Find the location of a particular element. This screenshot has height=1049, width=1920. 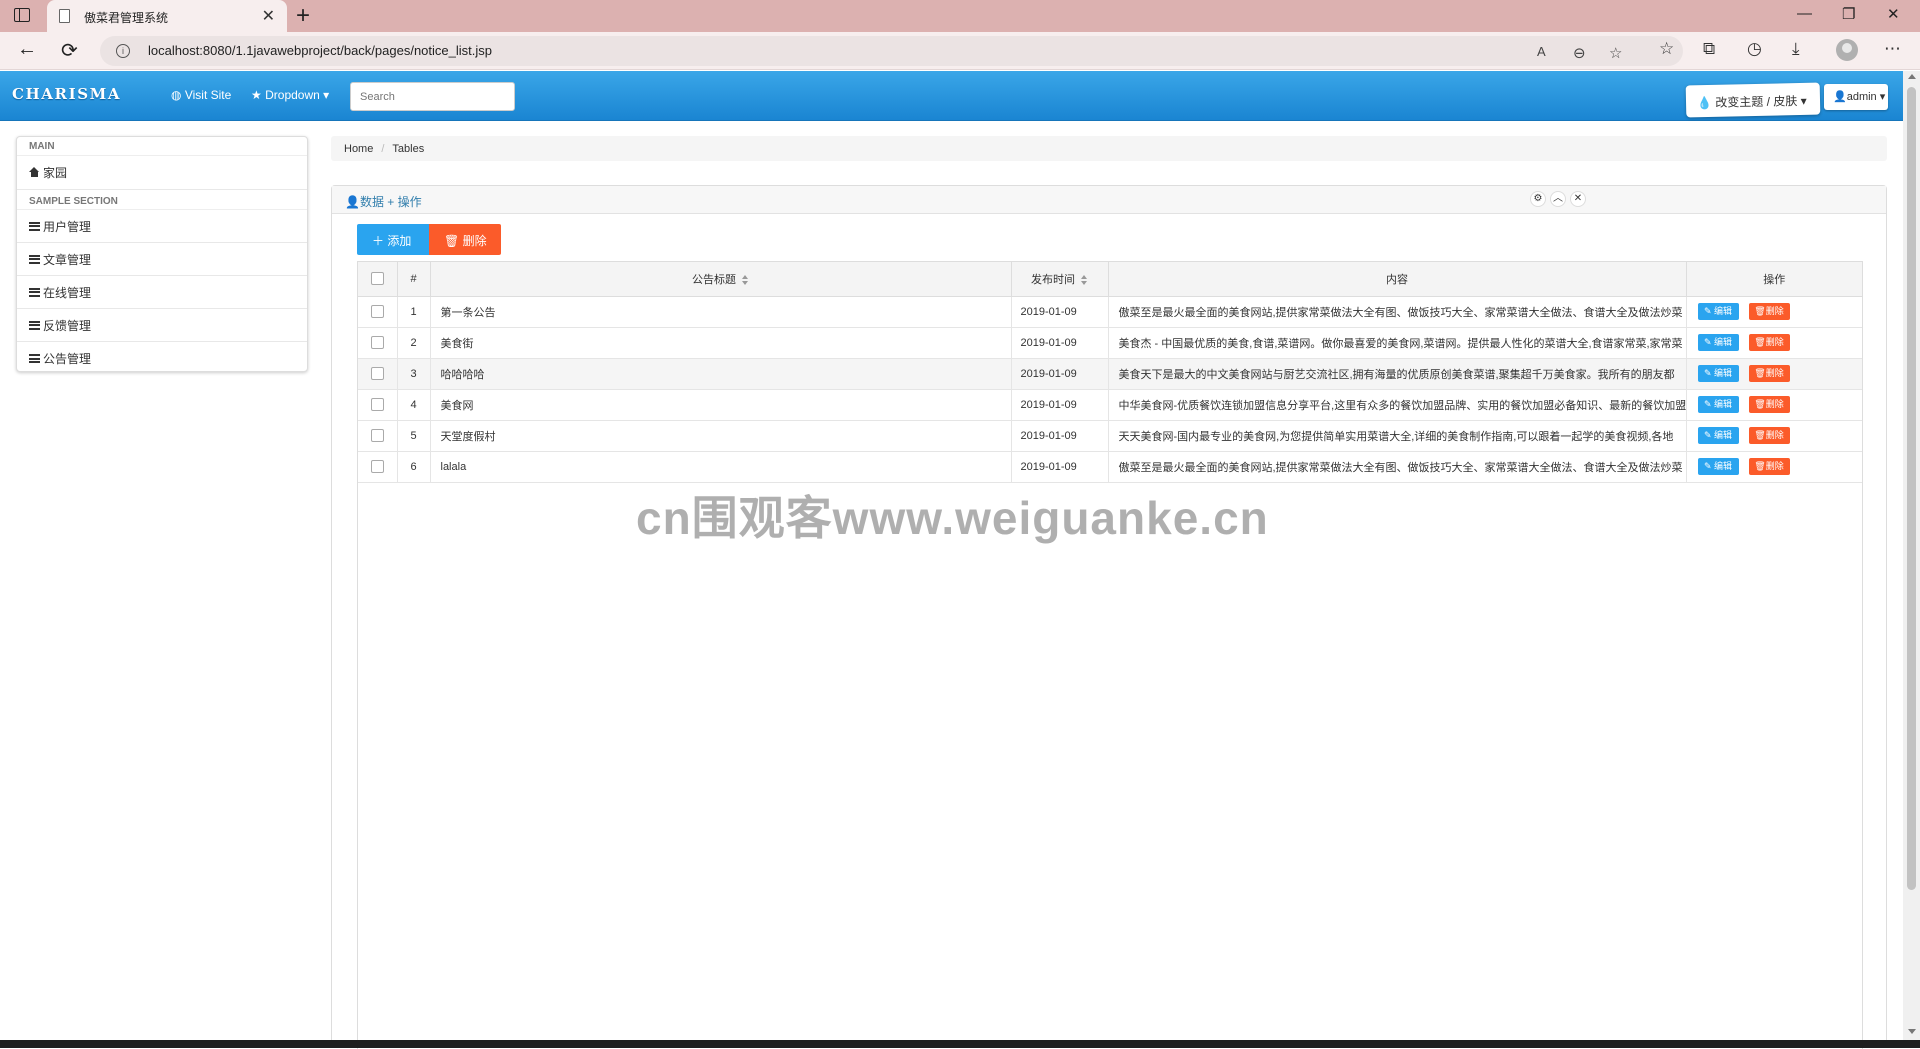

row-index: 4 is located at coordinates (414, 405).